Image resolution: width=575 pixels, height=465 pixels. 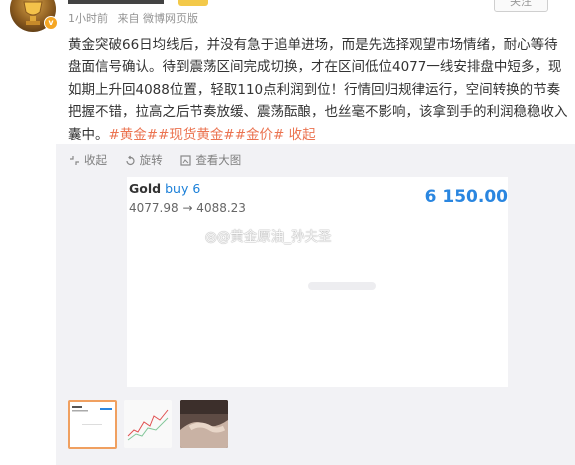 I want to click on chart-thumb, so click(x=148, y=424).